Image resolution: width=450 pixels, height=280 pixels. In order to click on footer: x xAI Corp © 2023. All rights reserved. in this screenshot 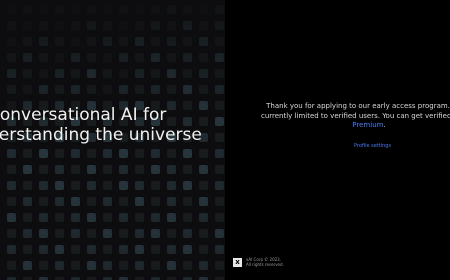, I will do `click(258, 262)`.